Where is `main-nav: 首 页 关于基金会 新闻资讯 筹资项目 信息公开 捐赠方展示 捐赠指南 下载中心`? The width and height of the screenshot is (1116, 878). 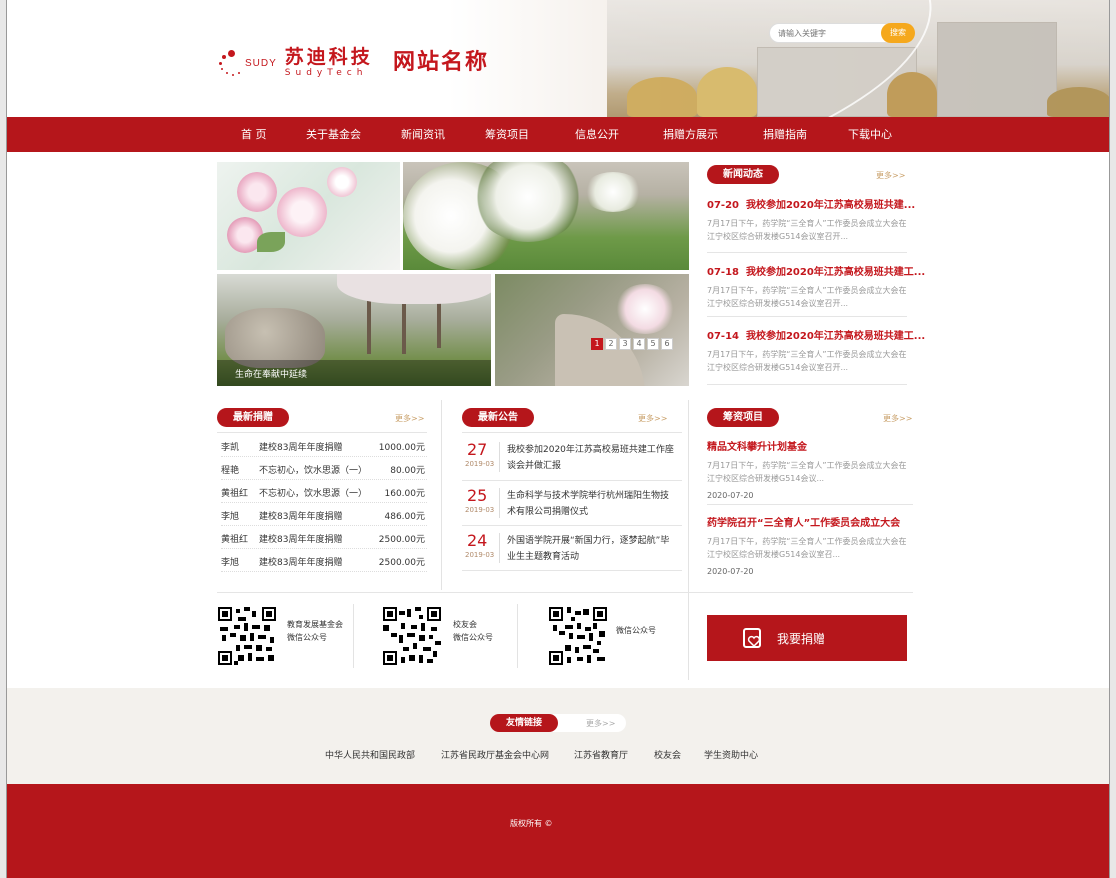 main-nav: 首 页 关于基金会 新闻资讯 筹资项目 信息公开 捐赠方展示 捐赠指南 下载中心 is located at coordinates (558, 134).